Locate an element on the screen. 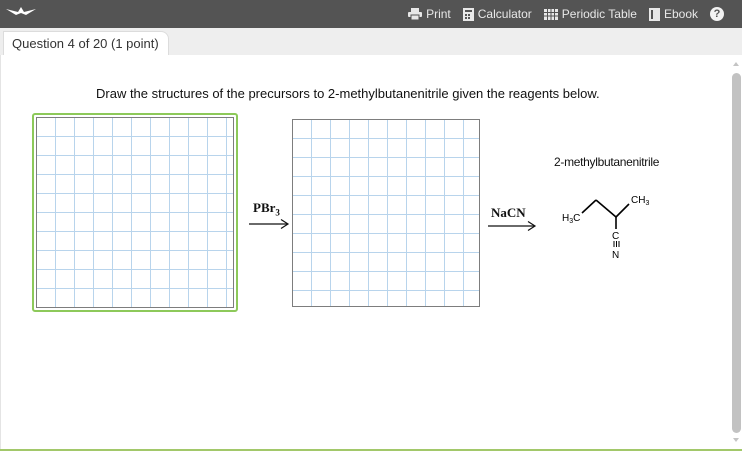 The image size is (742, 453). drawing-grid is located at coordinates (135, 212).